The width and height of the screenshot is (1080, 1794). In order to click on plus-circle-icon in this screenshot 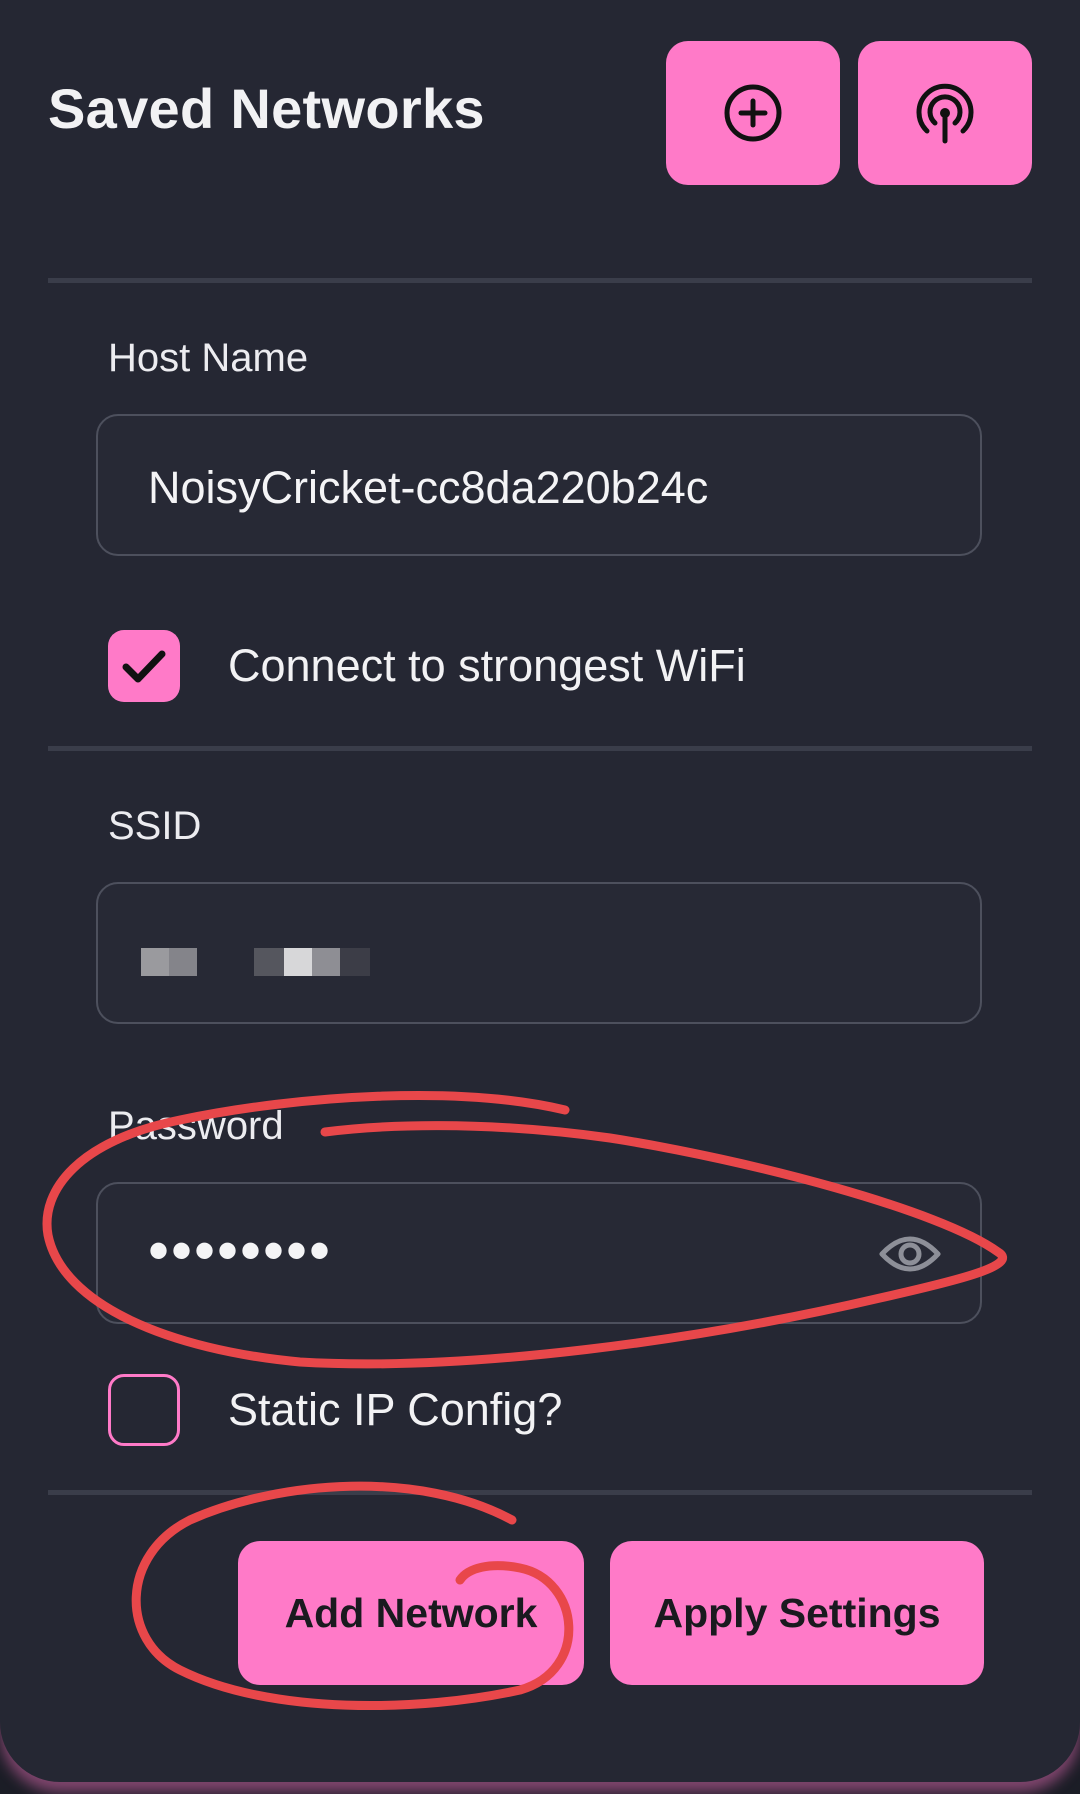, I will do `click(753, 113)`.